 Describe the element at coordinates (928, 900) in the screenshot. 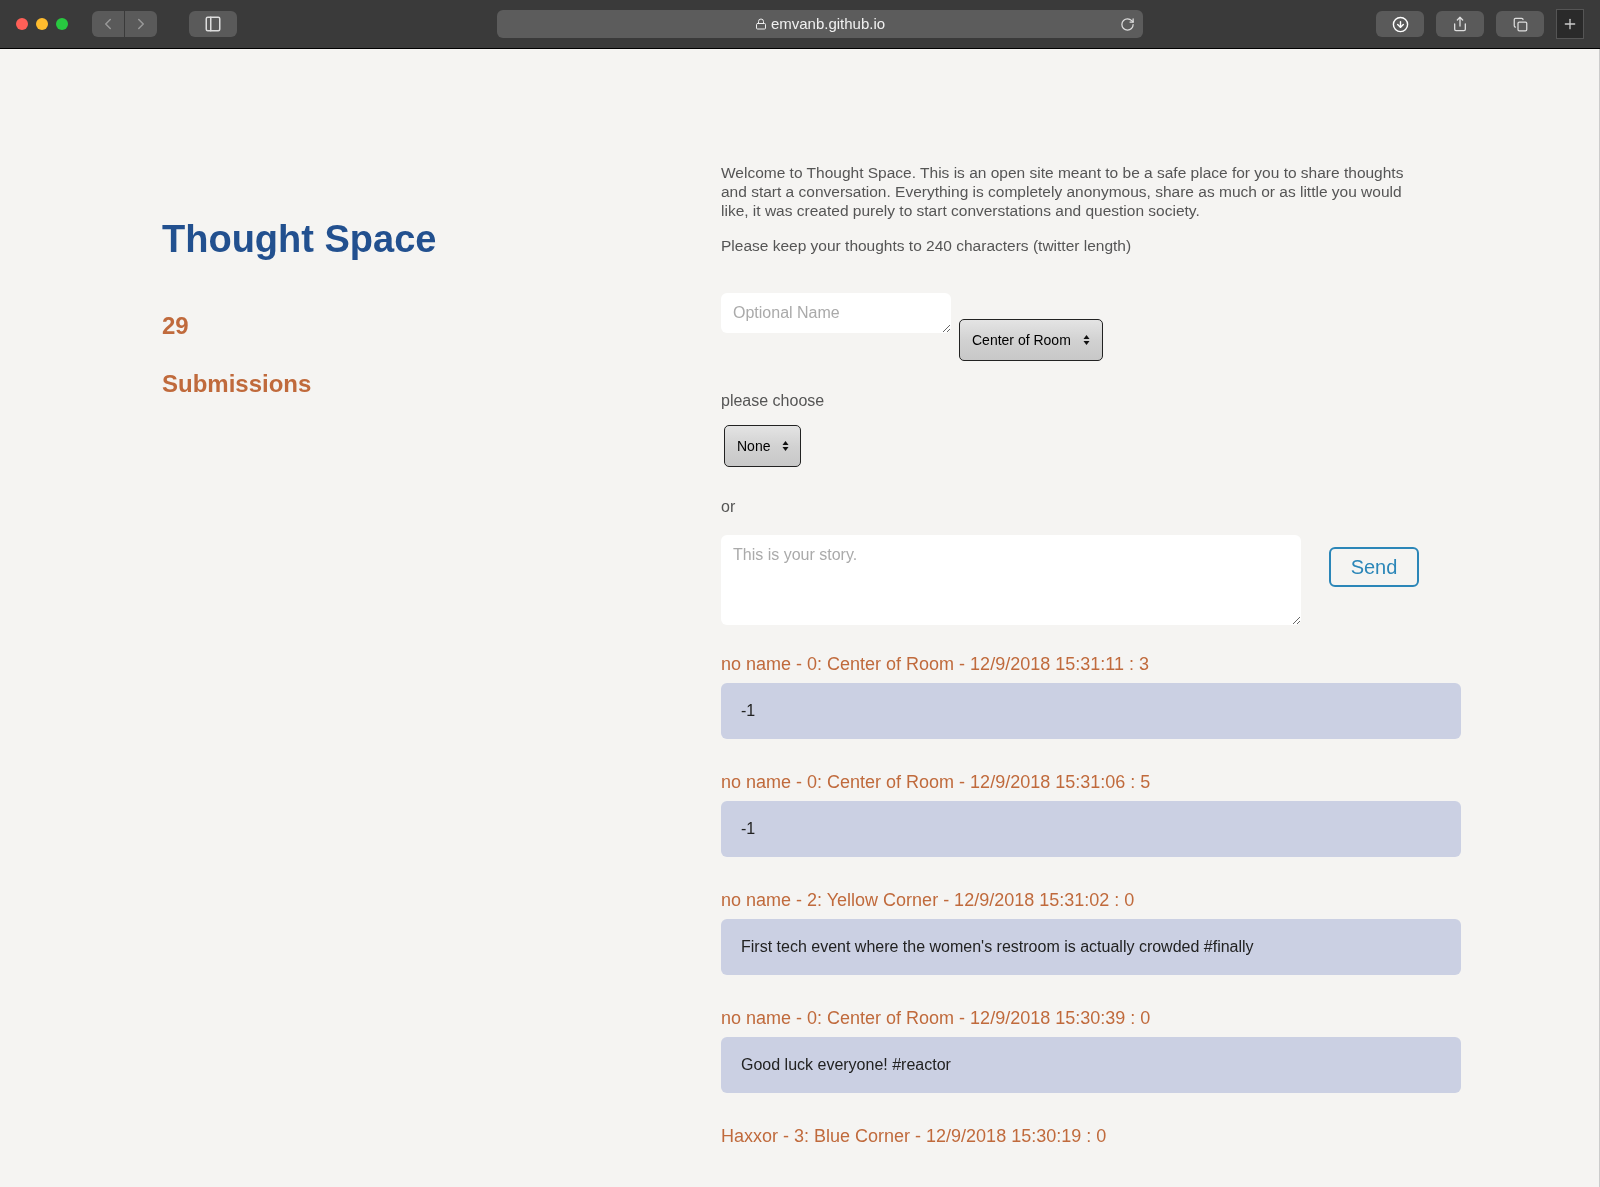

I see `post-header: no name - 2: Yellow Corner - 12/9/2018 15:31:02 : 0` at that location.